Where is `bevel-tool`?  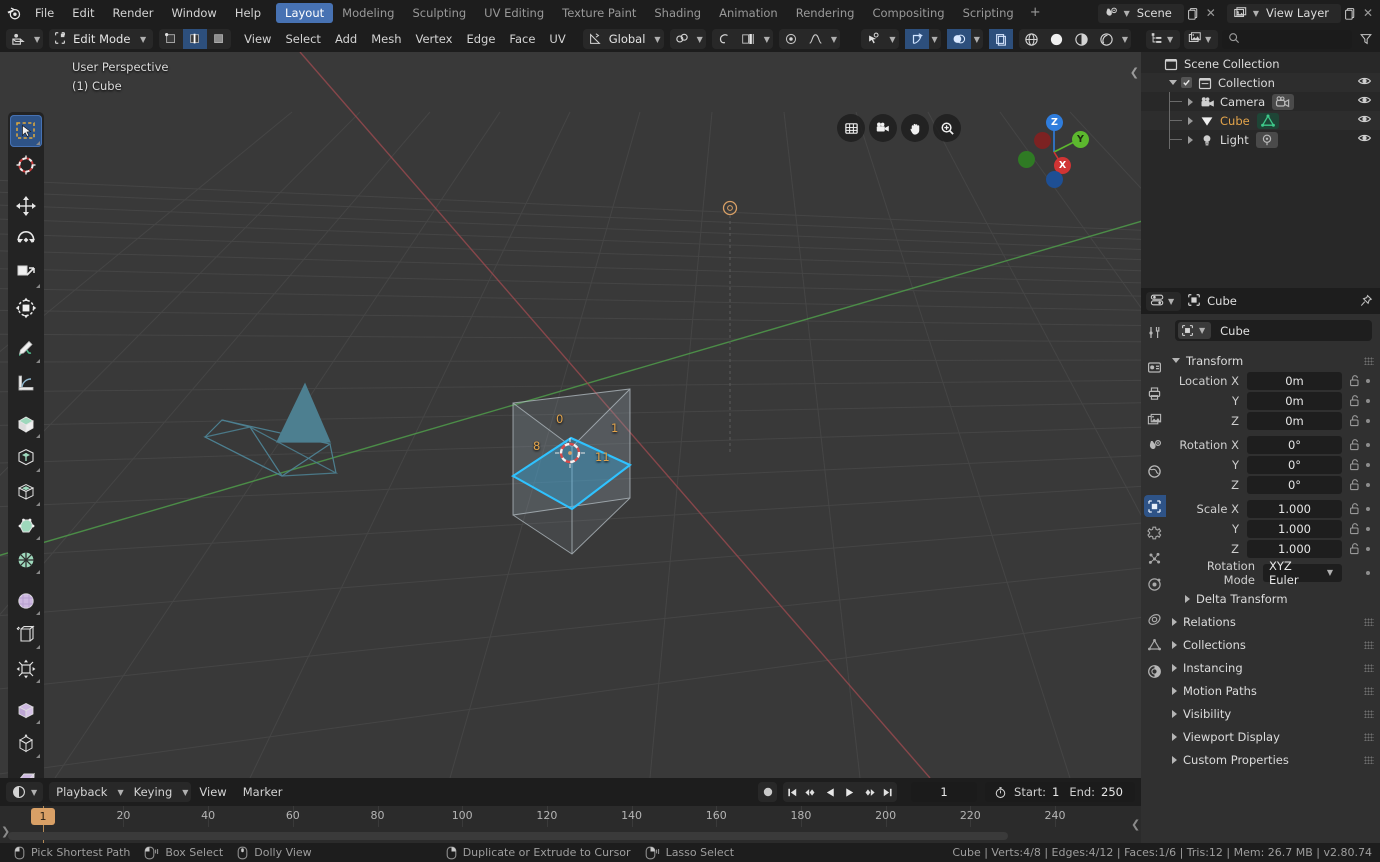
bevel-tool is located at coordinates (26, 526).